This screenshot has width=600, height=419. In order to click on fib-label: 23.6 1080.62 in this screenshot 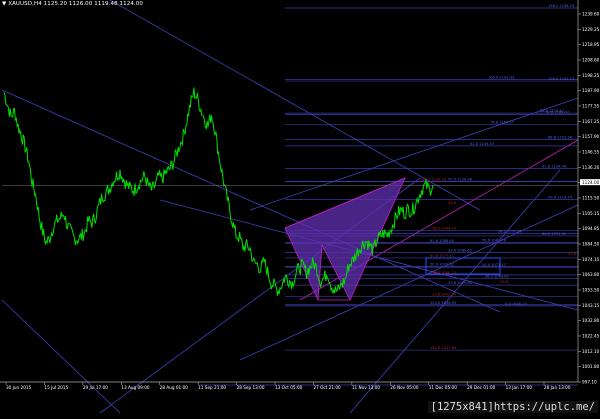, I will do `click(460, 251)`.